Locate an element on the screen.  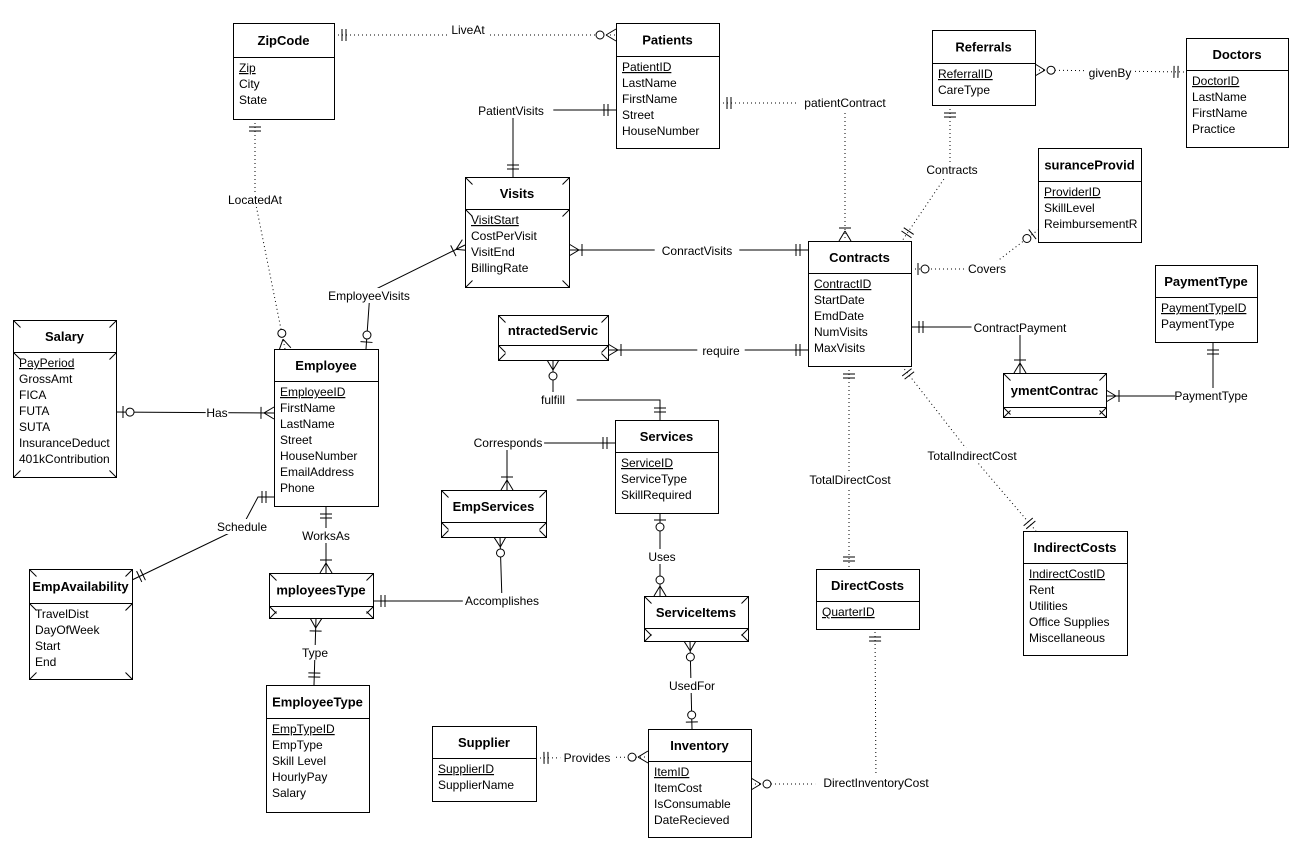
entity-doctors: Doctors DoctorID LastName FirstName Practice is located at coordinates (1237, 93).